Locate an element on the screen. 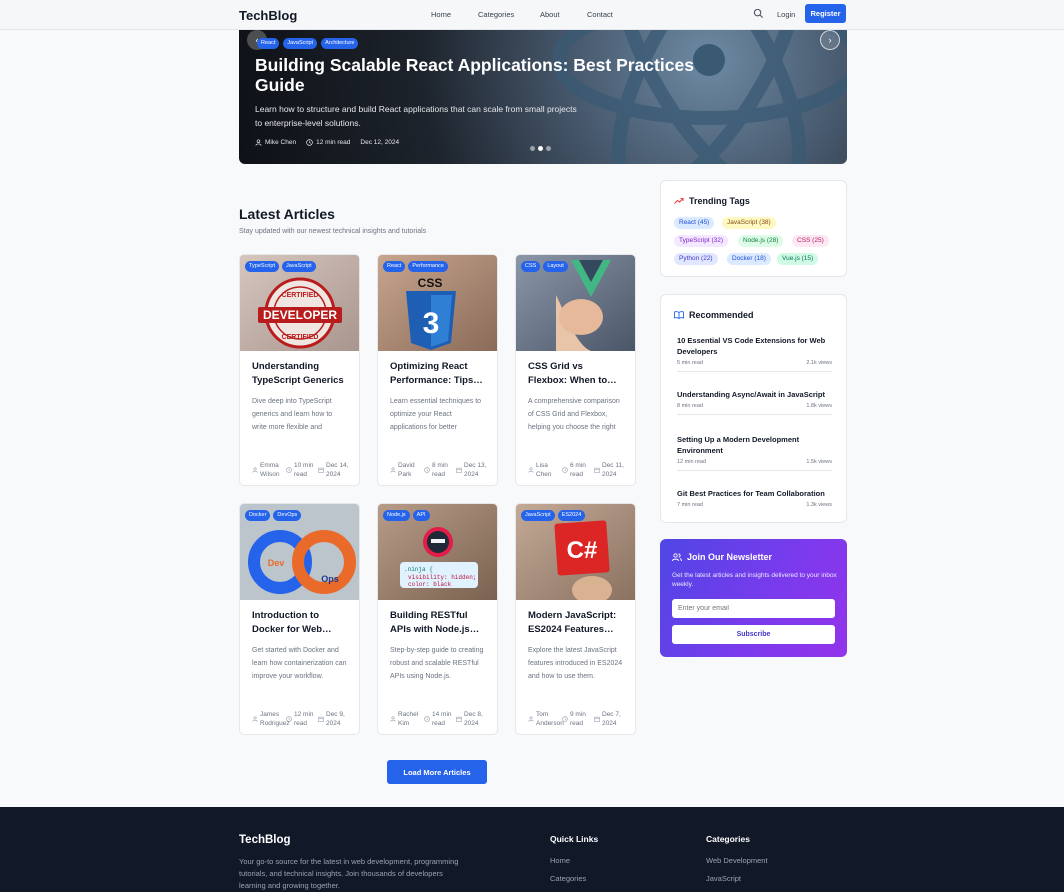 This screenshot has height=892, width=1064. nav-contact: Contact is located at coordinates (600, 14).